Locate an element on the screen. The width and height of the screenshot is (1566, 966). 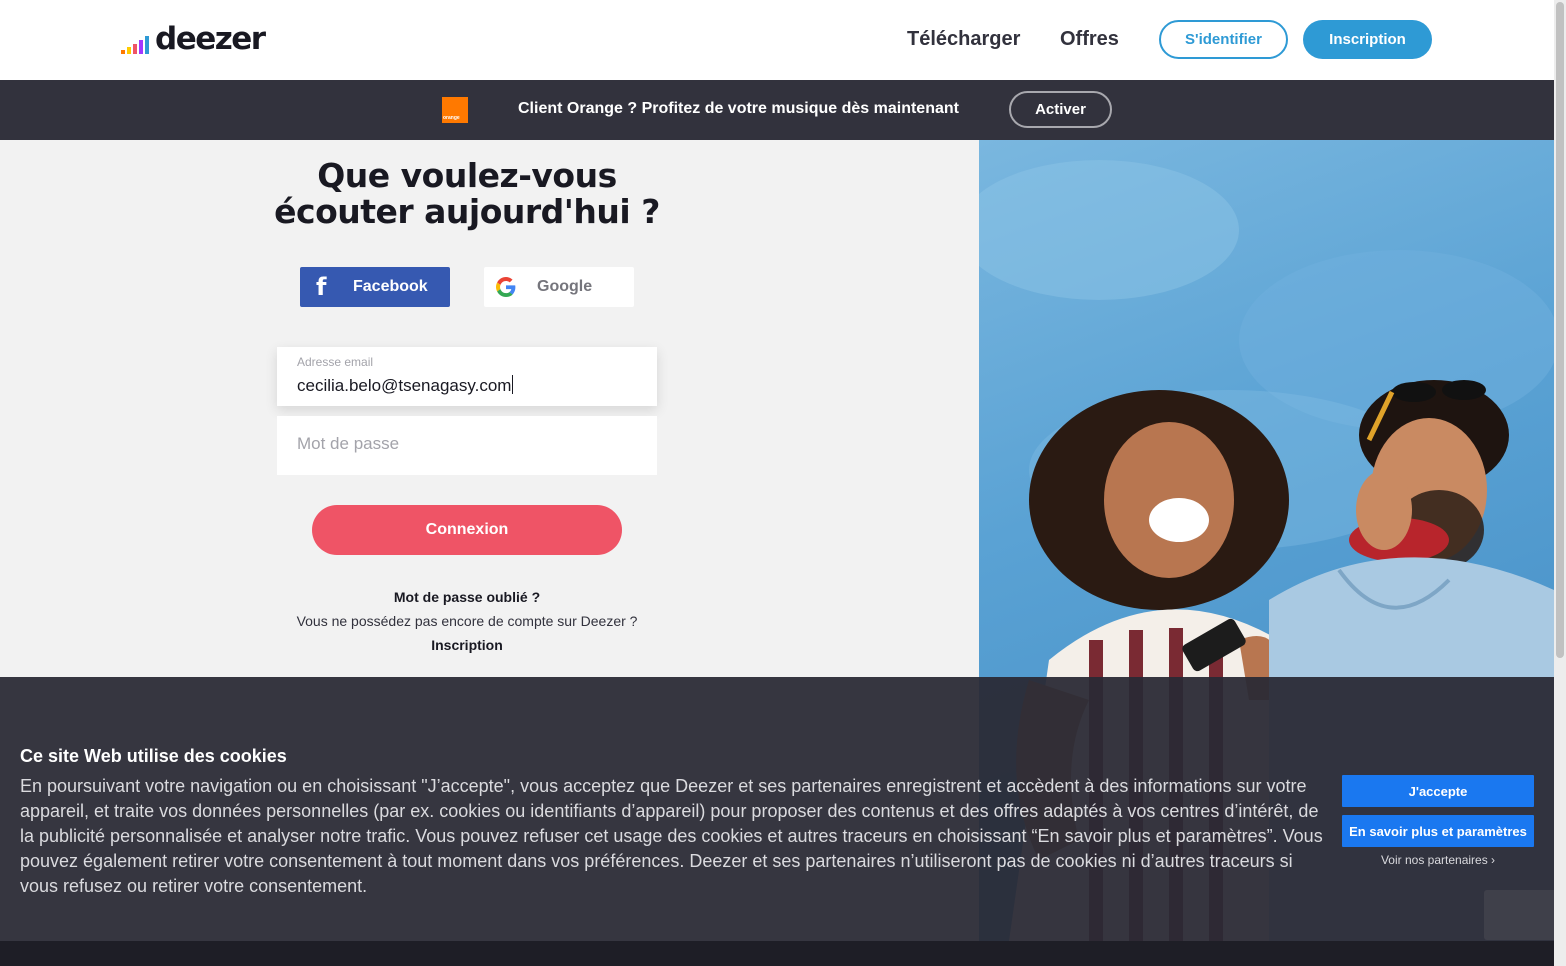
accept-cookies-button: J'accepte is located at coordinates (1438, 791).